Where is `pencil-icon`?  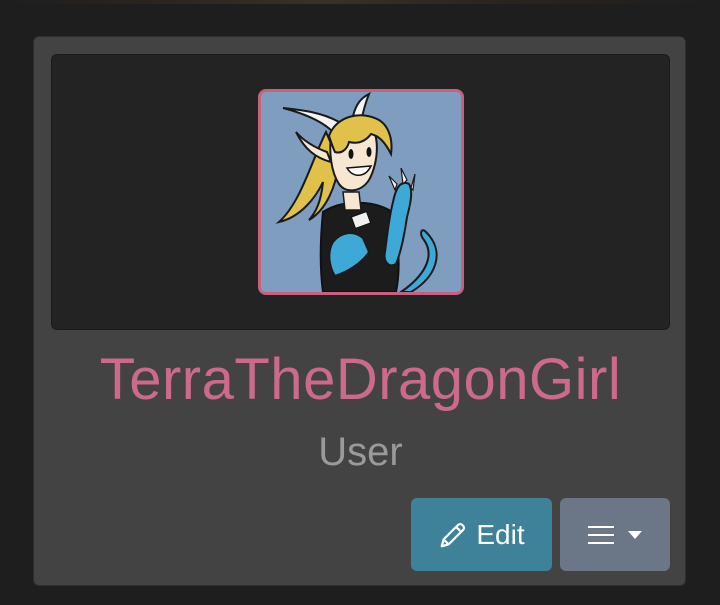 pencil-icon is located at coordinates (453, 534).